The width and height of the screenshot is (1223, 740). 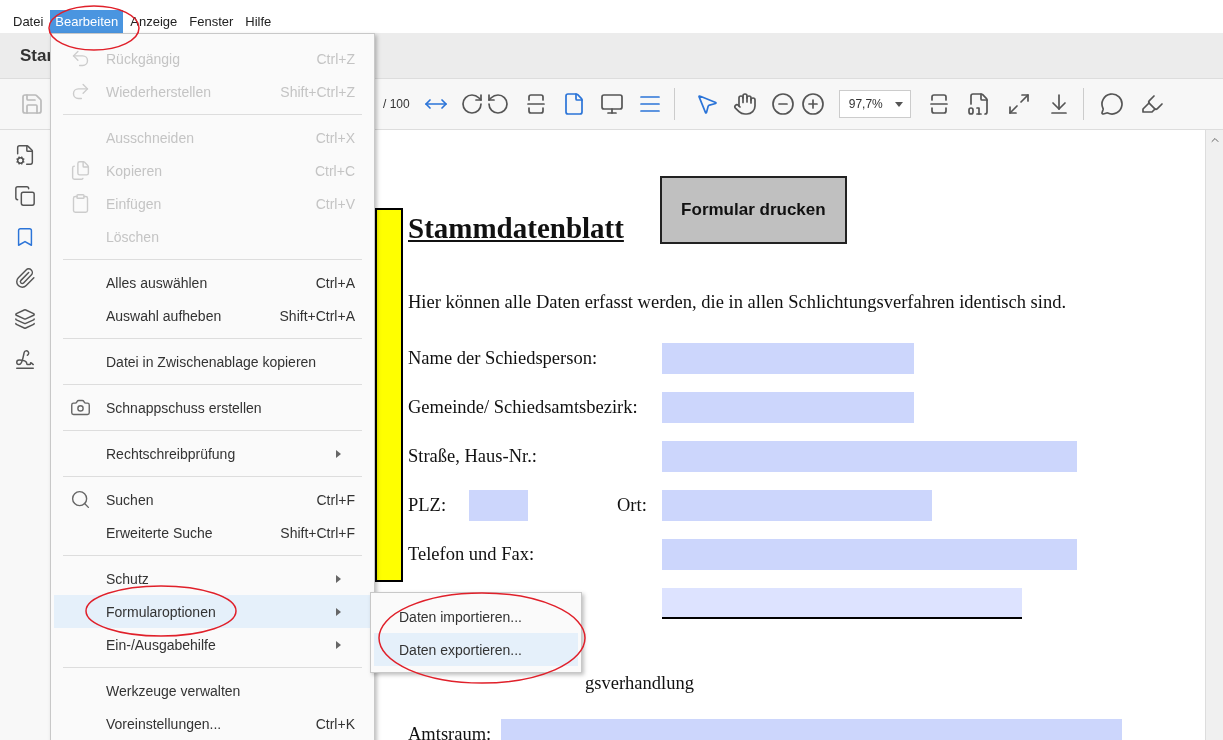 I want to click on zoom-out-icon, so click(x=782, y=104).